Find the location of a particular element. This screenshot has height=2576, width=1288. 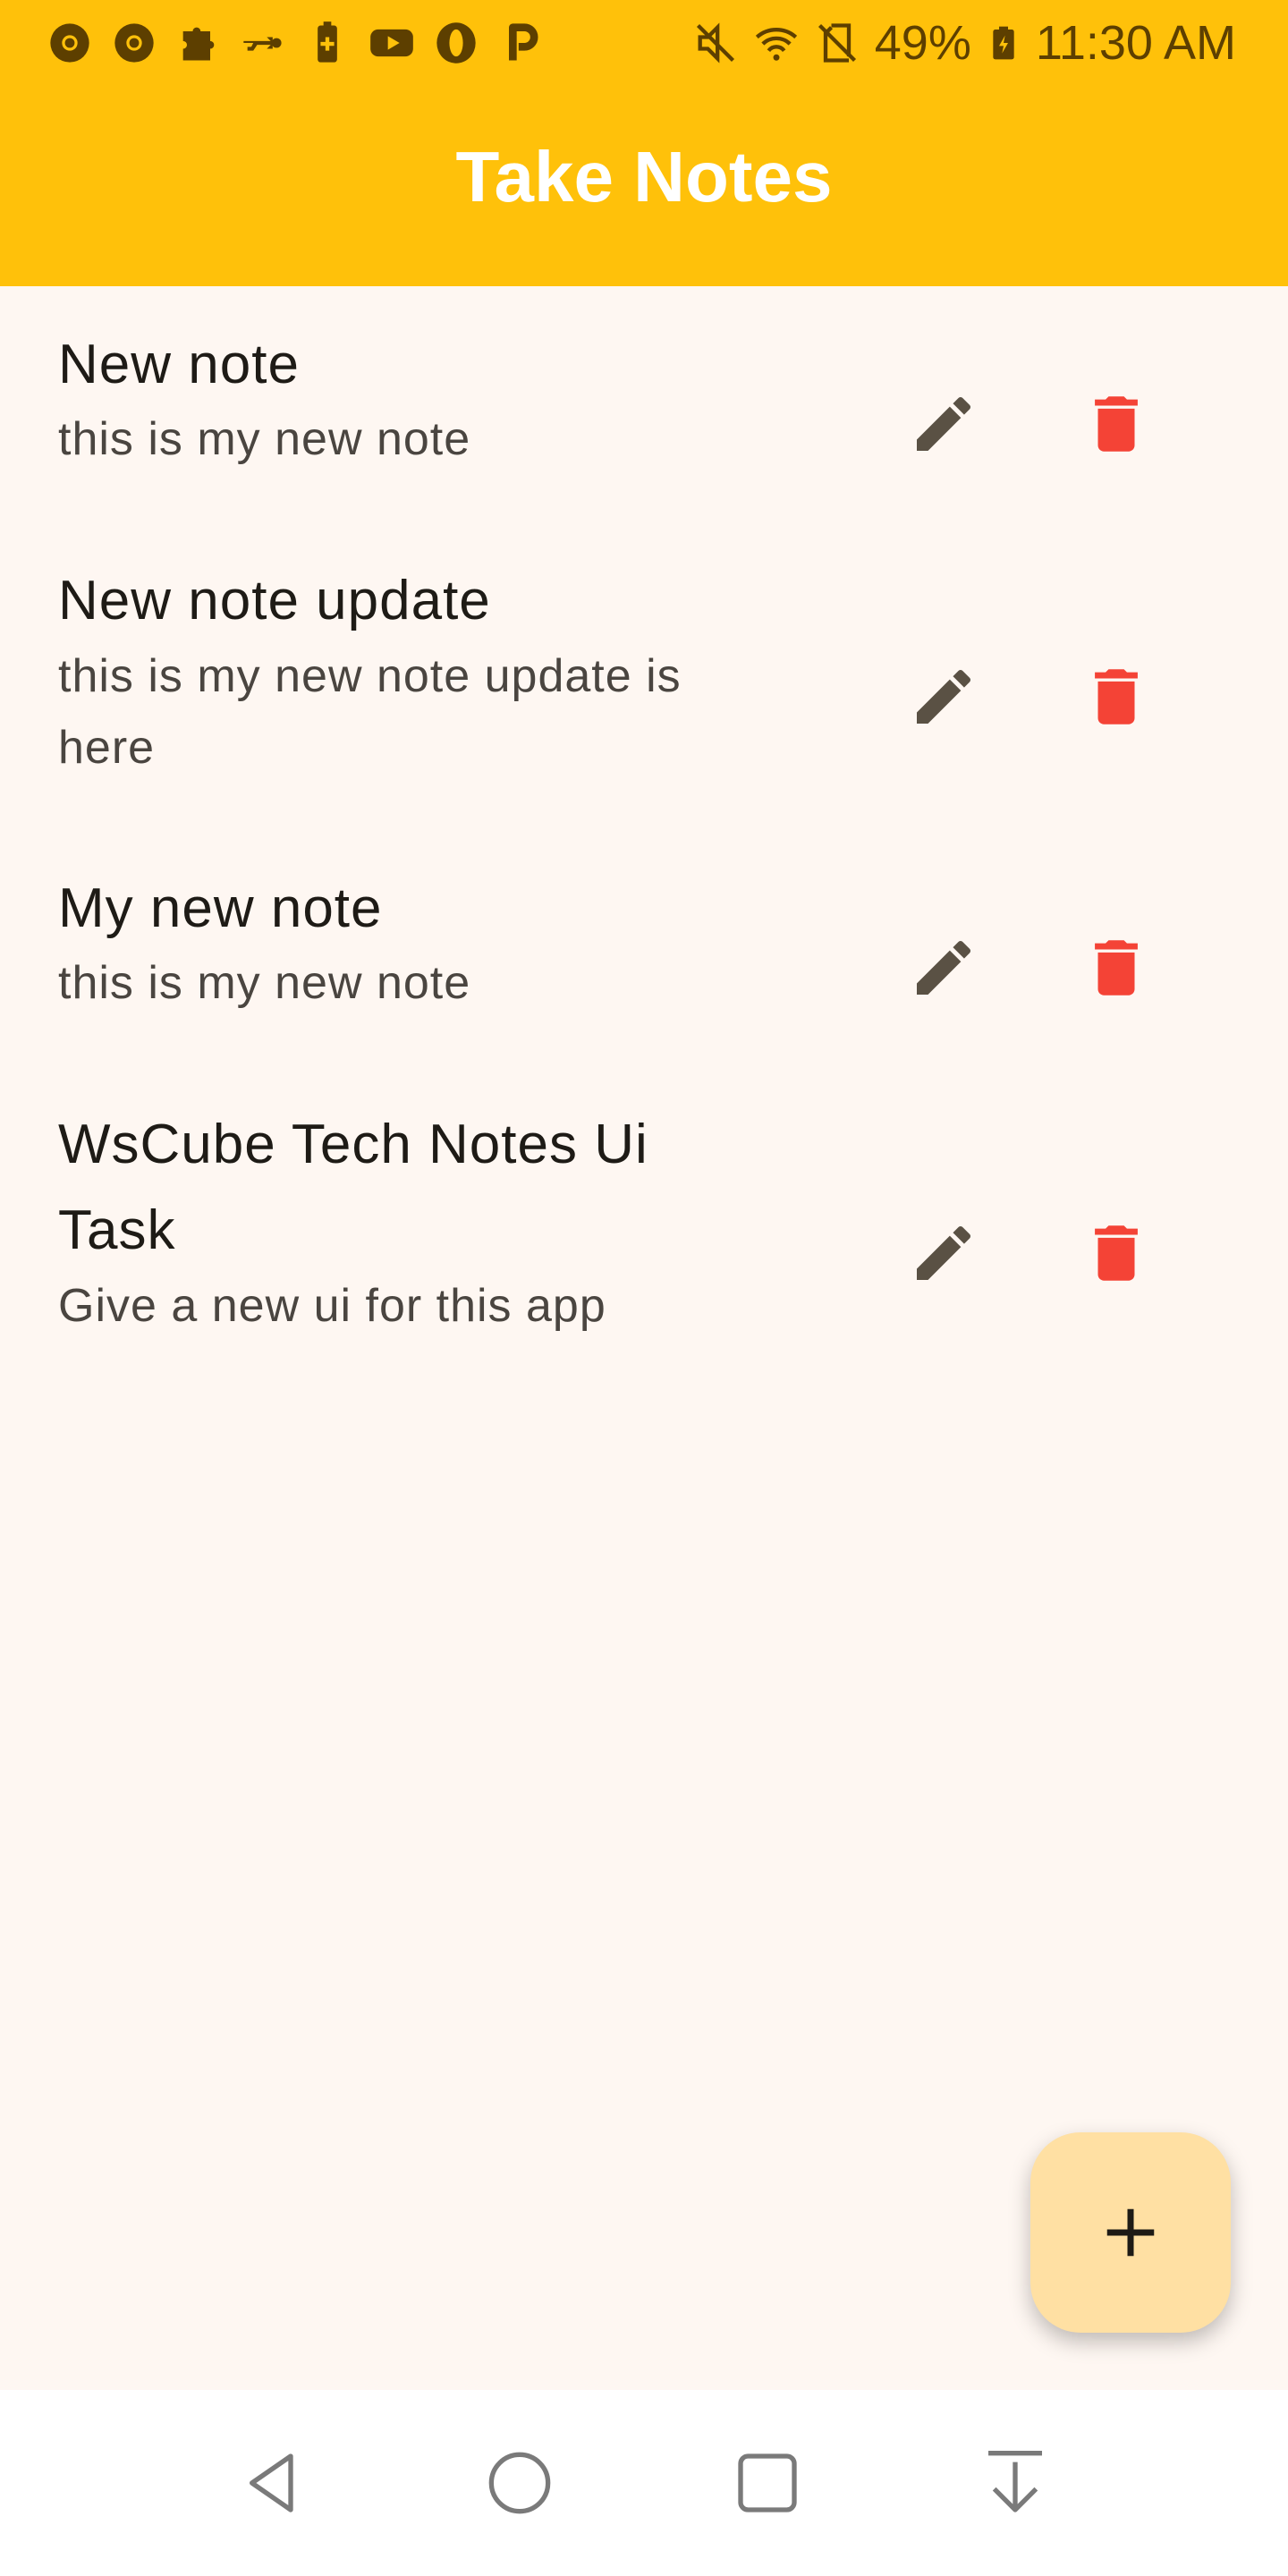

mute-icon is located at coordinates (715, 43).